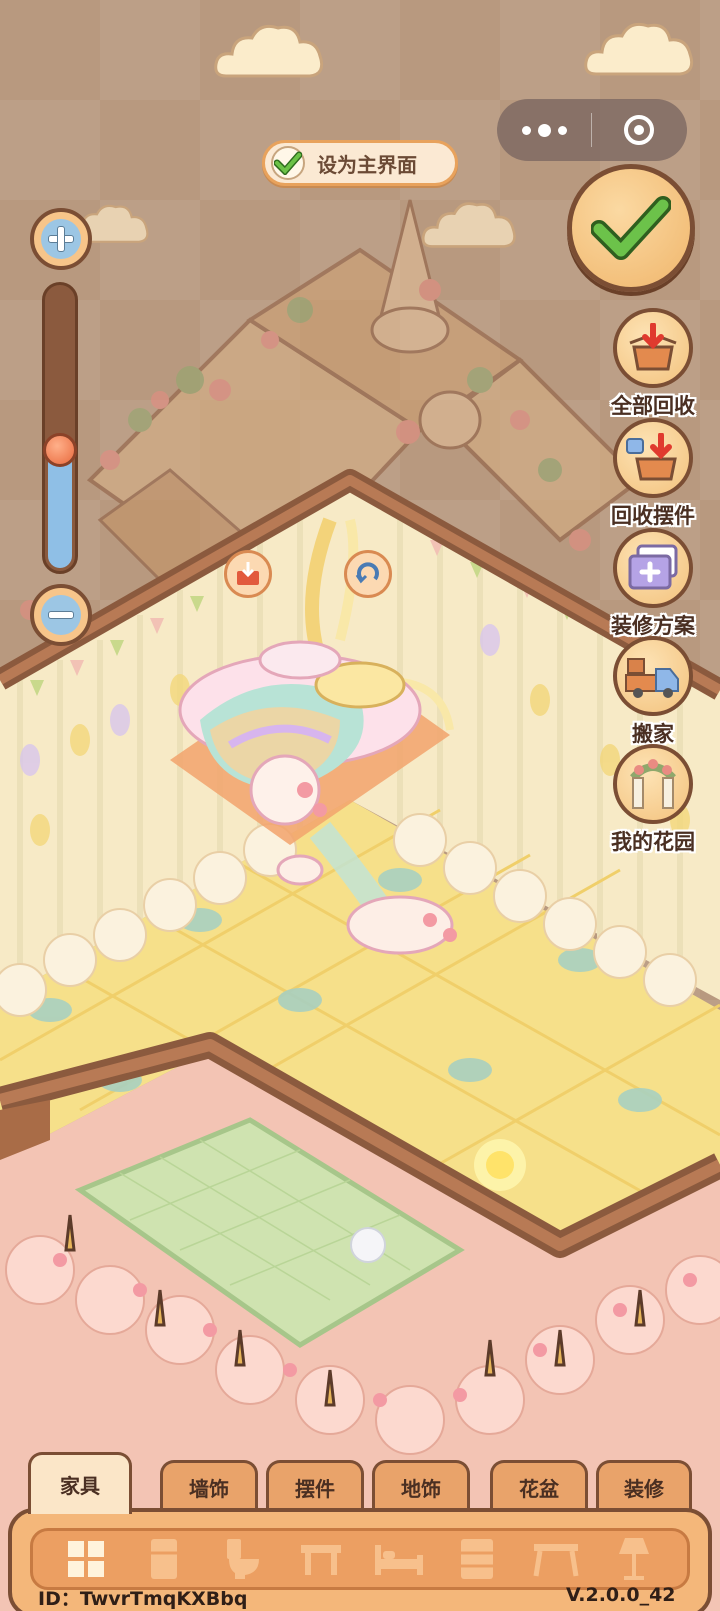 The width and height of the screenshot is (720, 1611). I want to click on category-bed, so click(399, 1559).